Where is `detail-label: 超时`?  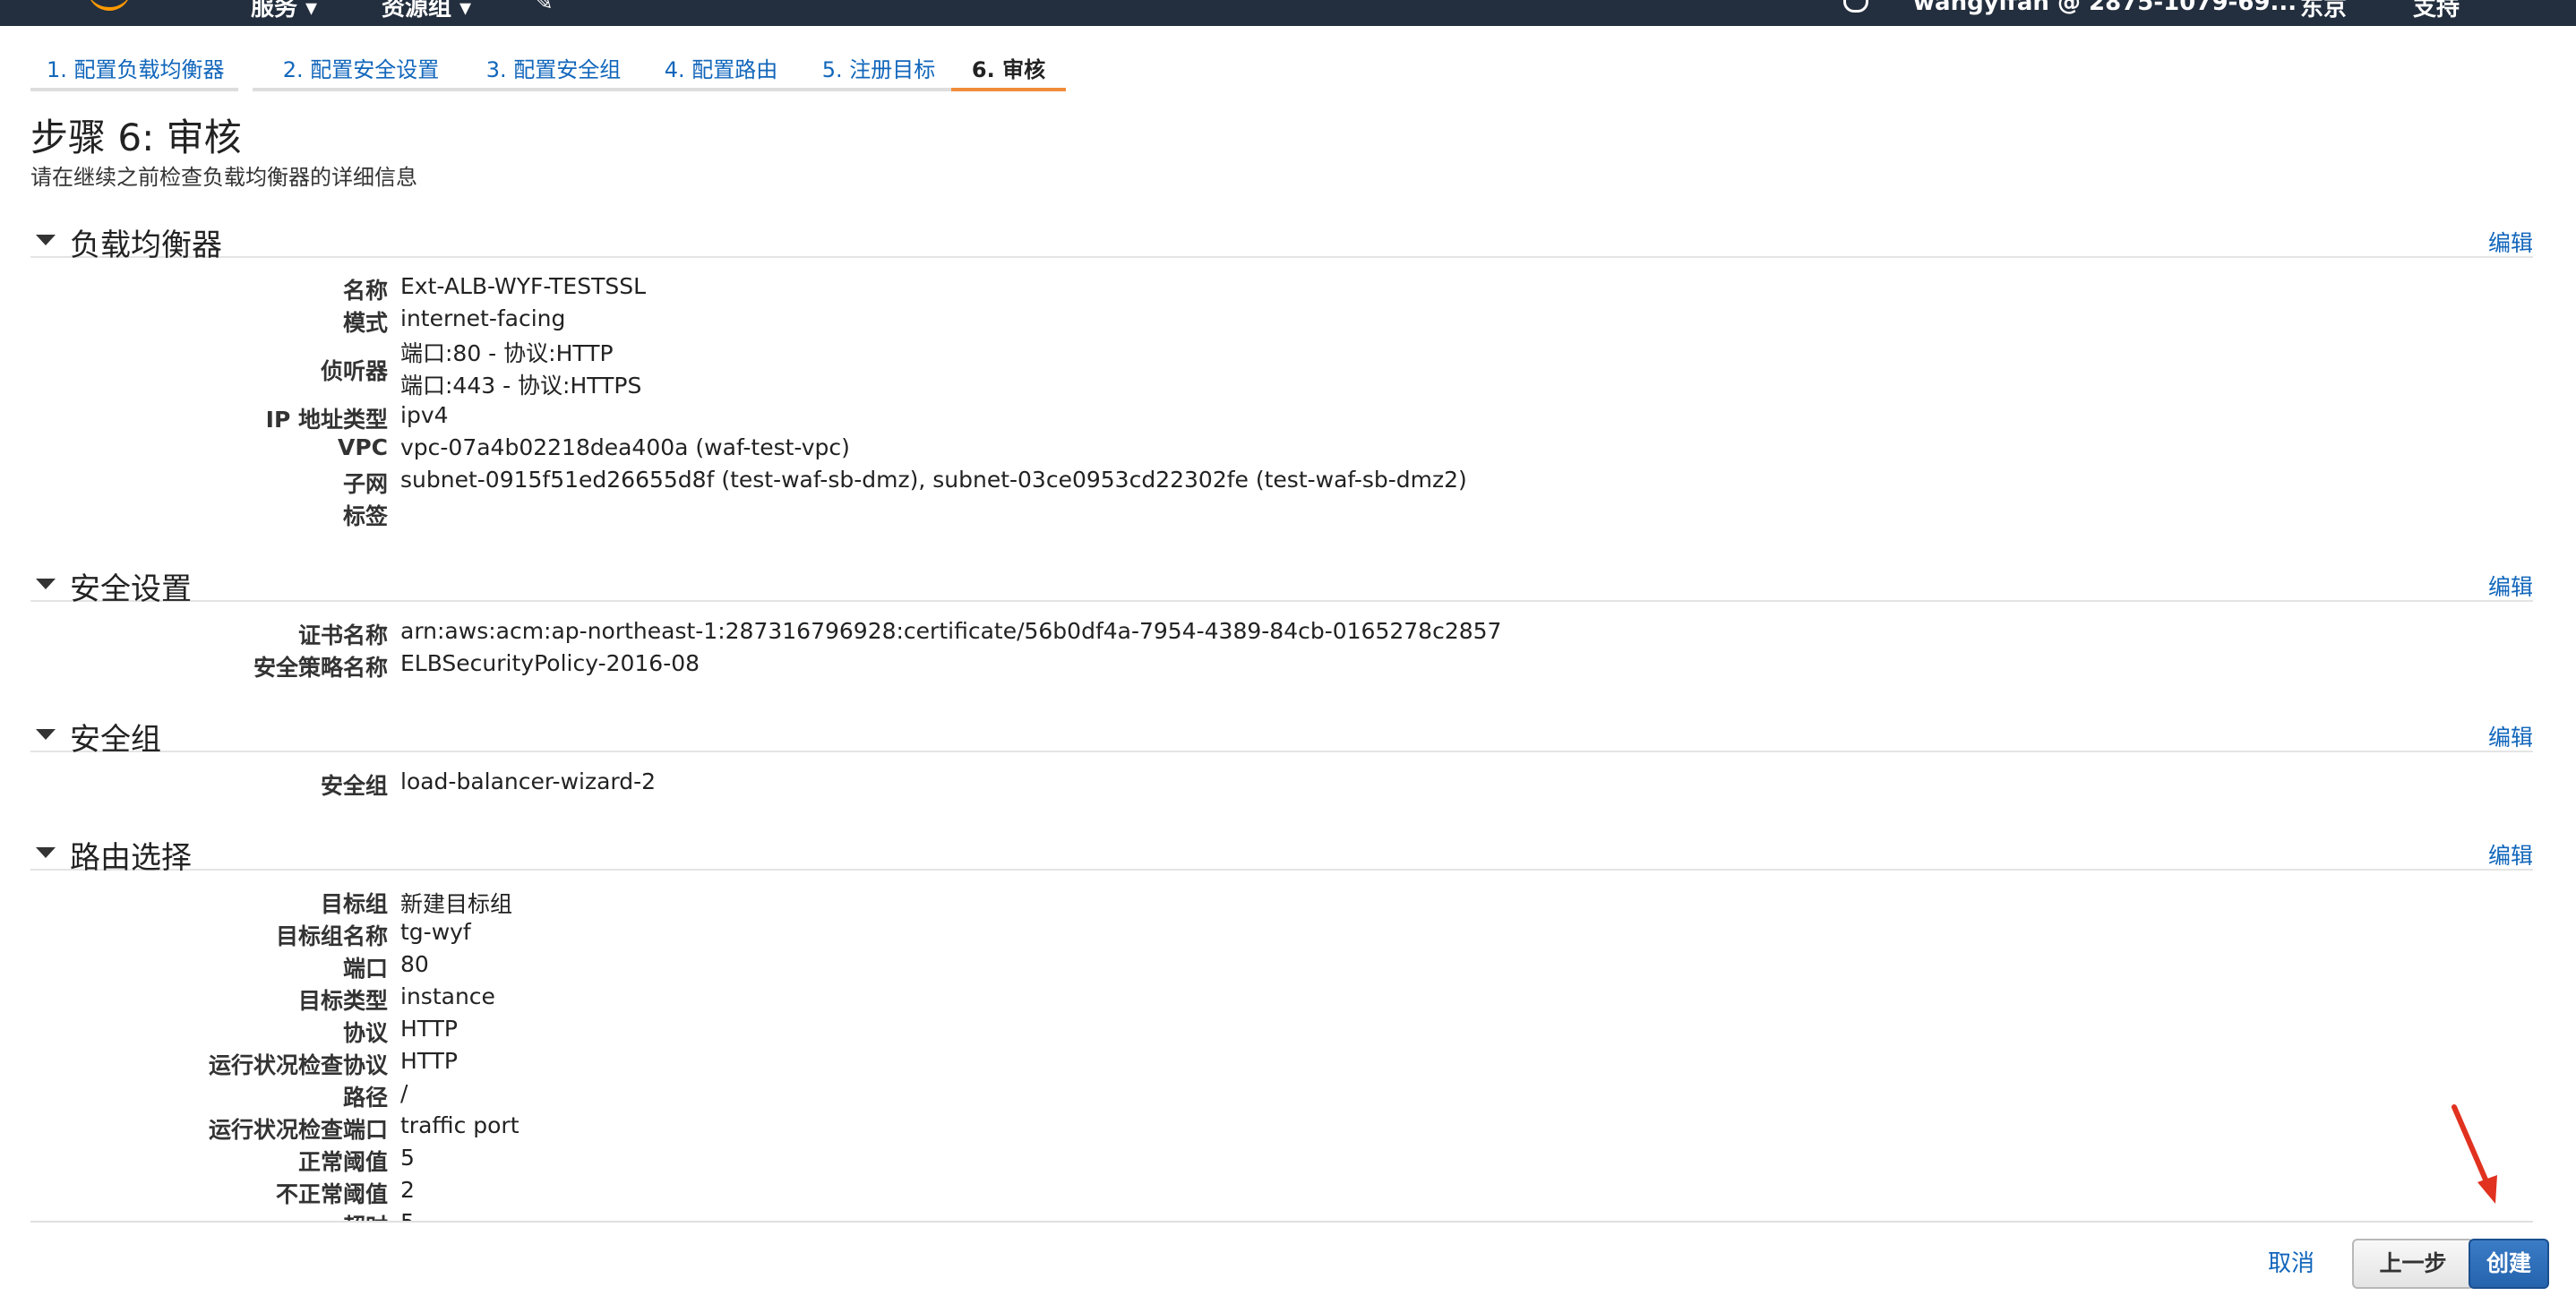 detail-label: 超时 is located at coordinates (365, 1215).